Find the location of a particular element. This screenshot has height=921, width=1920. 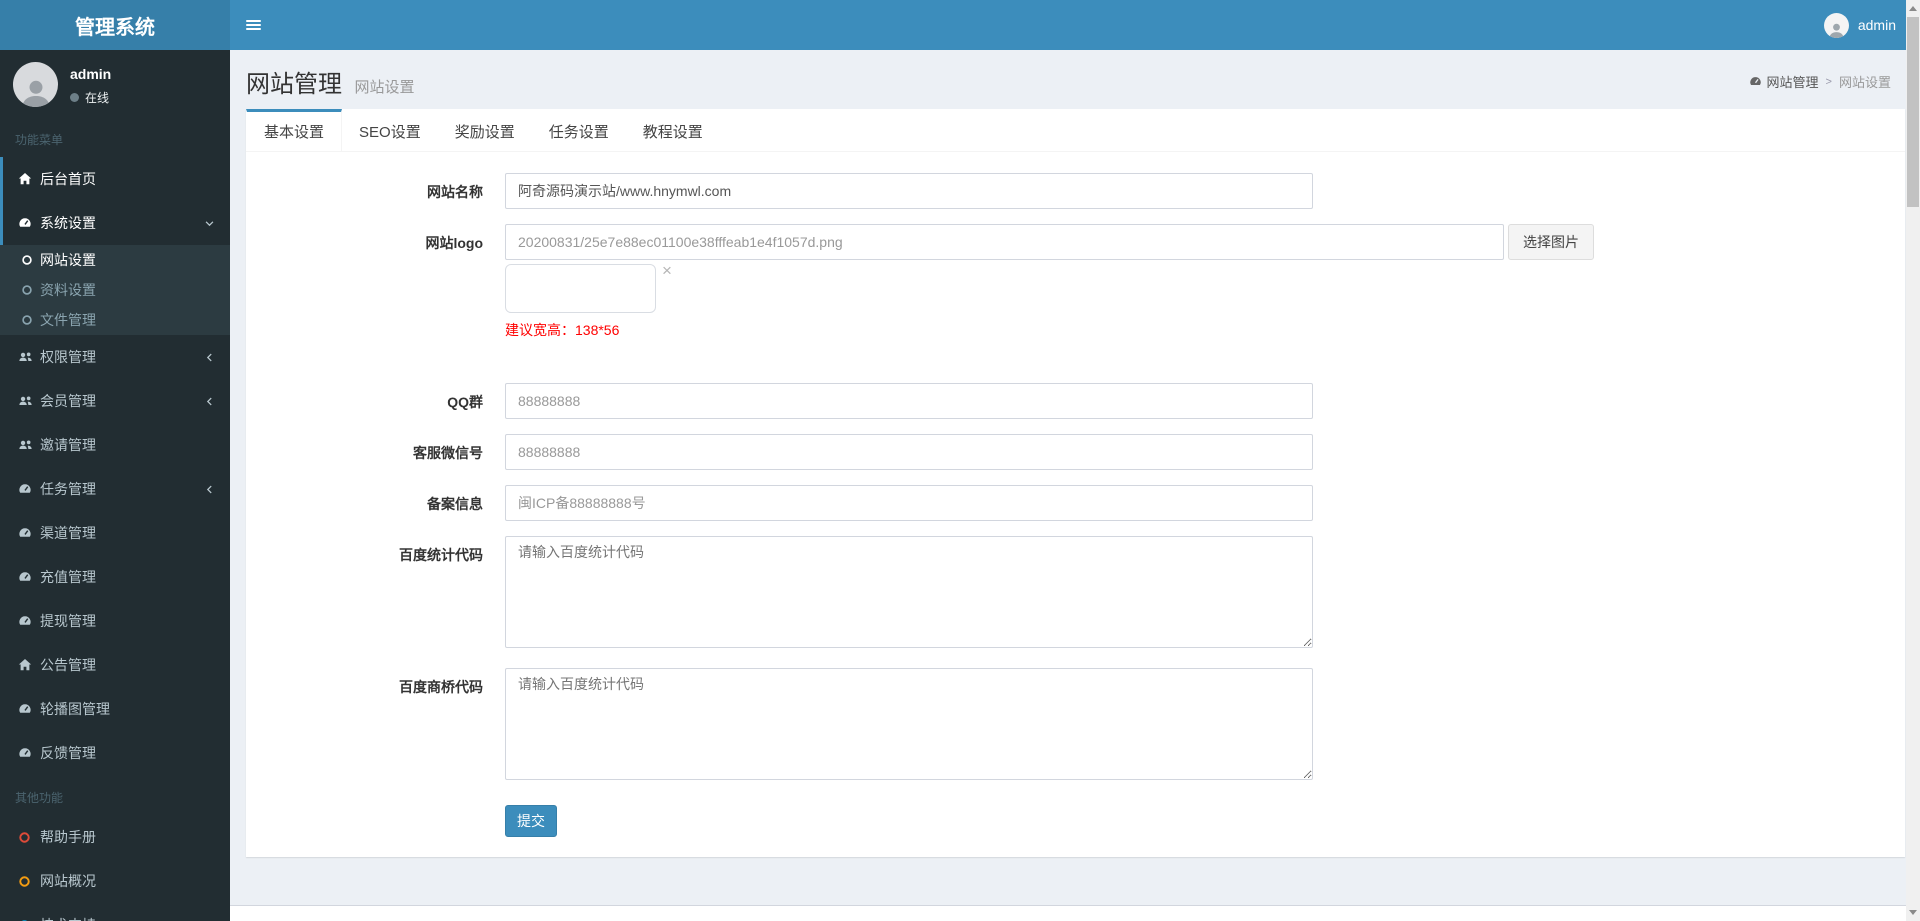

sidebar-item-tasks: 任务管理 is located at coordinates (115, 489).